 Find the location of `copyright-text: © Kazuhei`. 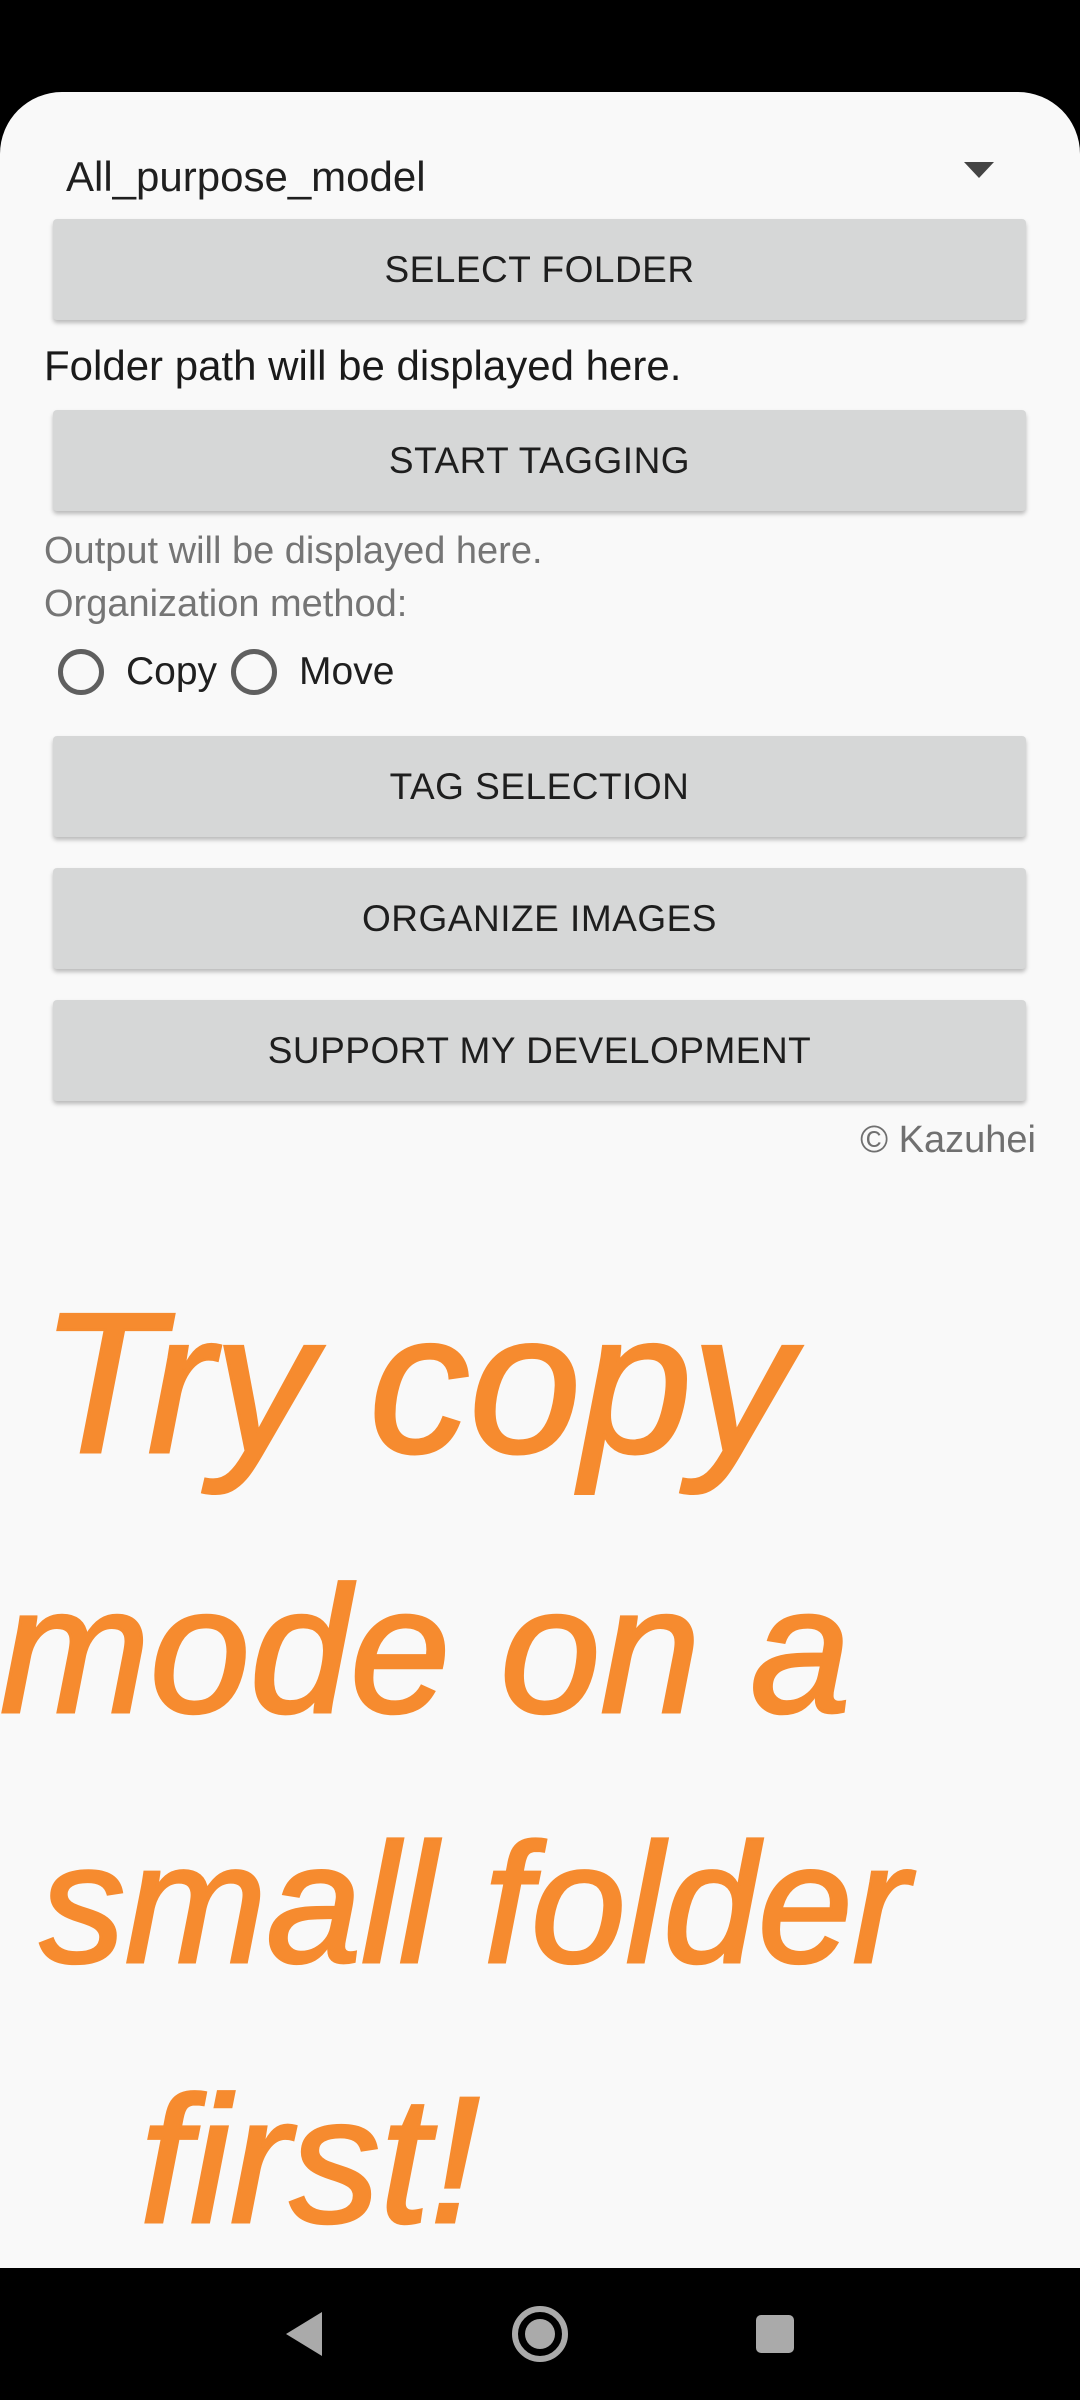

copyright-text: © Kazuhei is located at coordinates (948, 1140).